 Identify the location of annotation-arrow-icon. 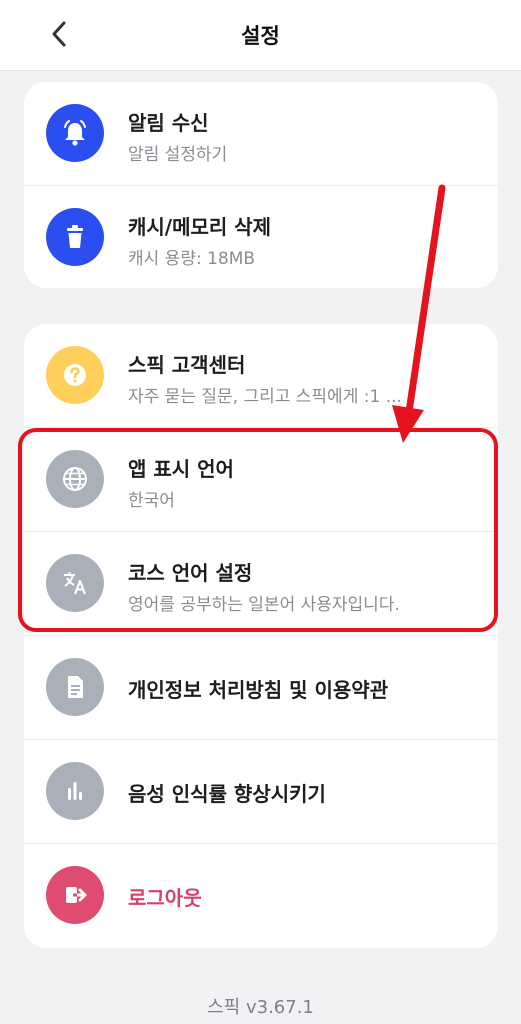
(419, 313).